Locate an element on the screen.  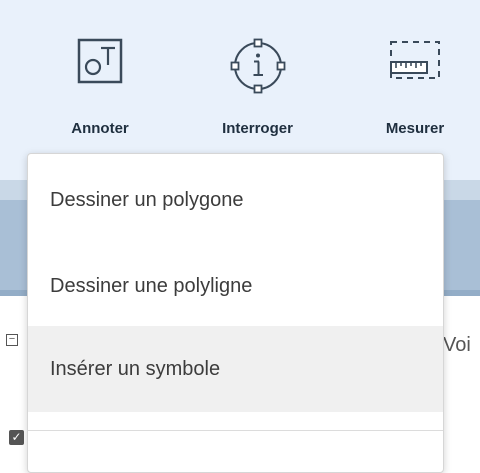
menu-divider is located at coordinates (235, 430).